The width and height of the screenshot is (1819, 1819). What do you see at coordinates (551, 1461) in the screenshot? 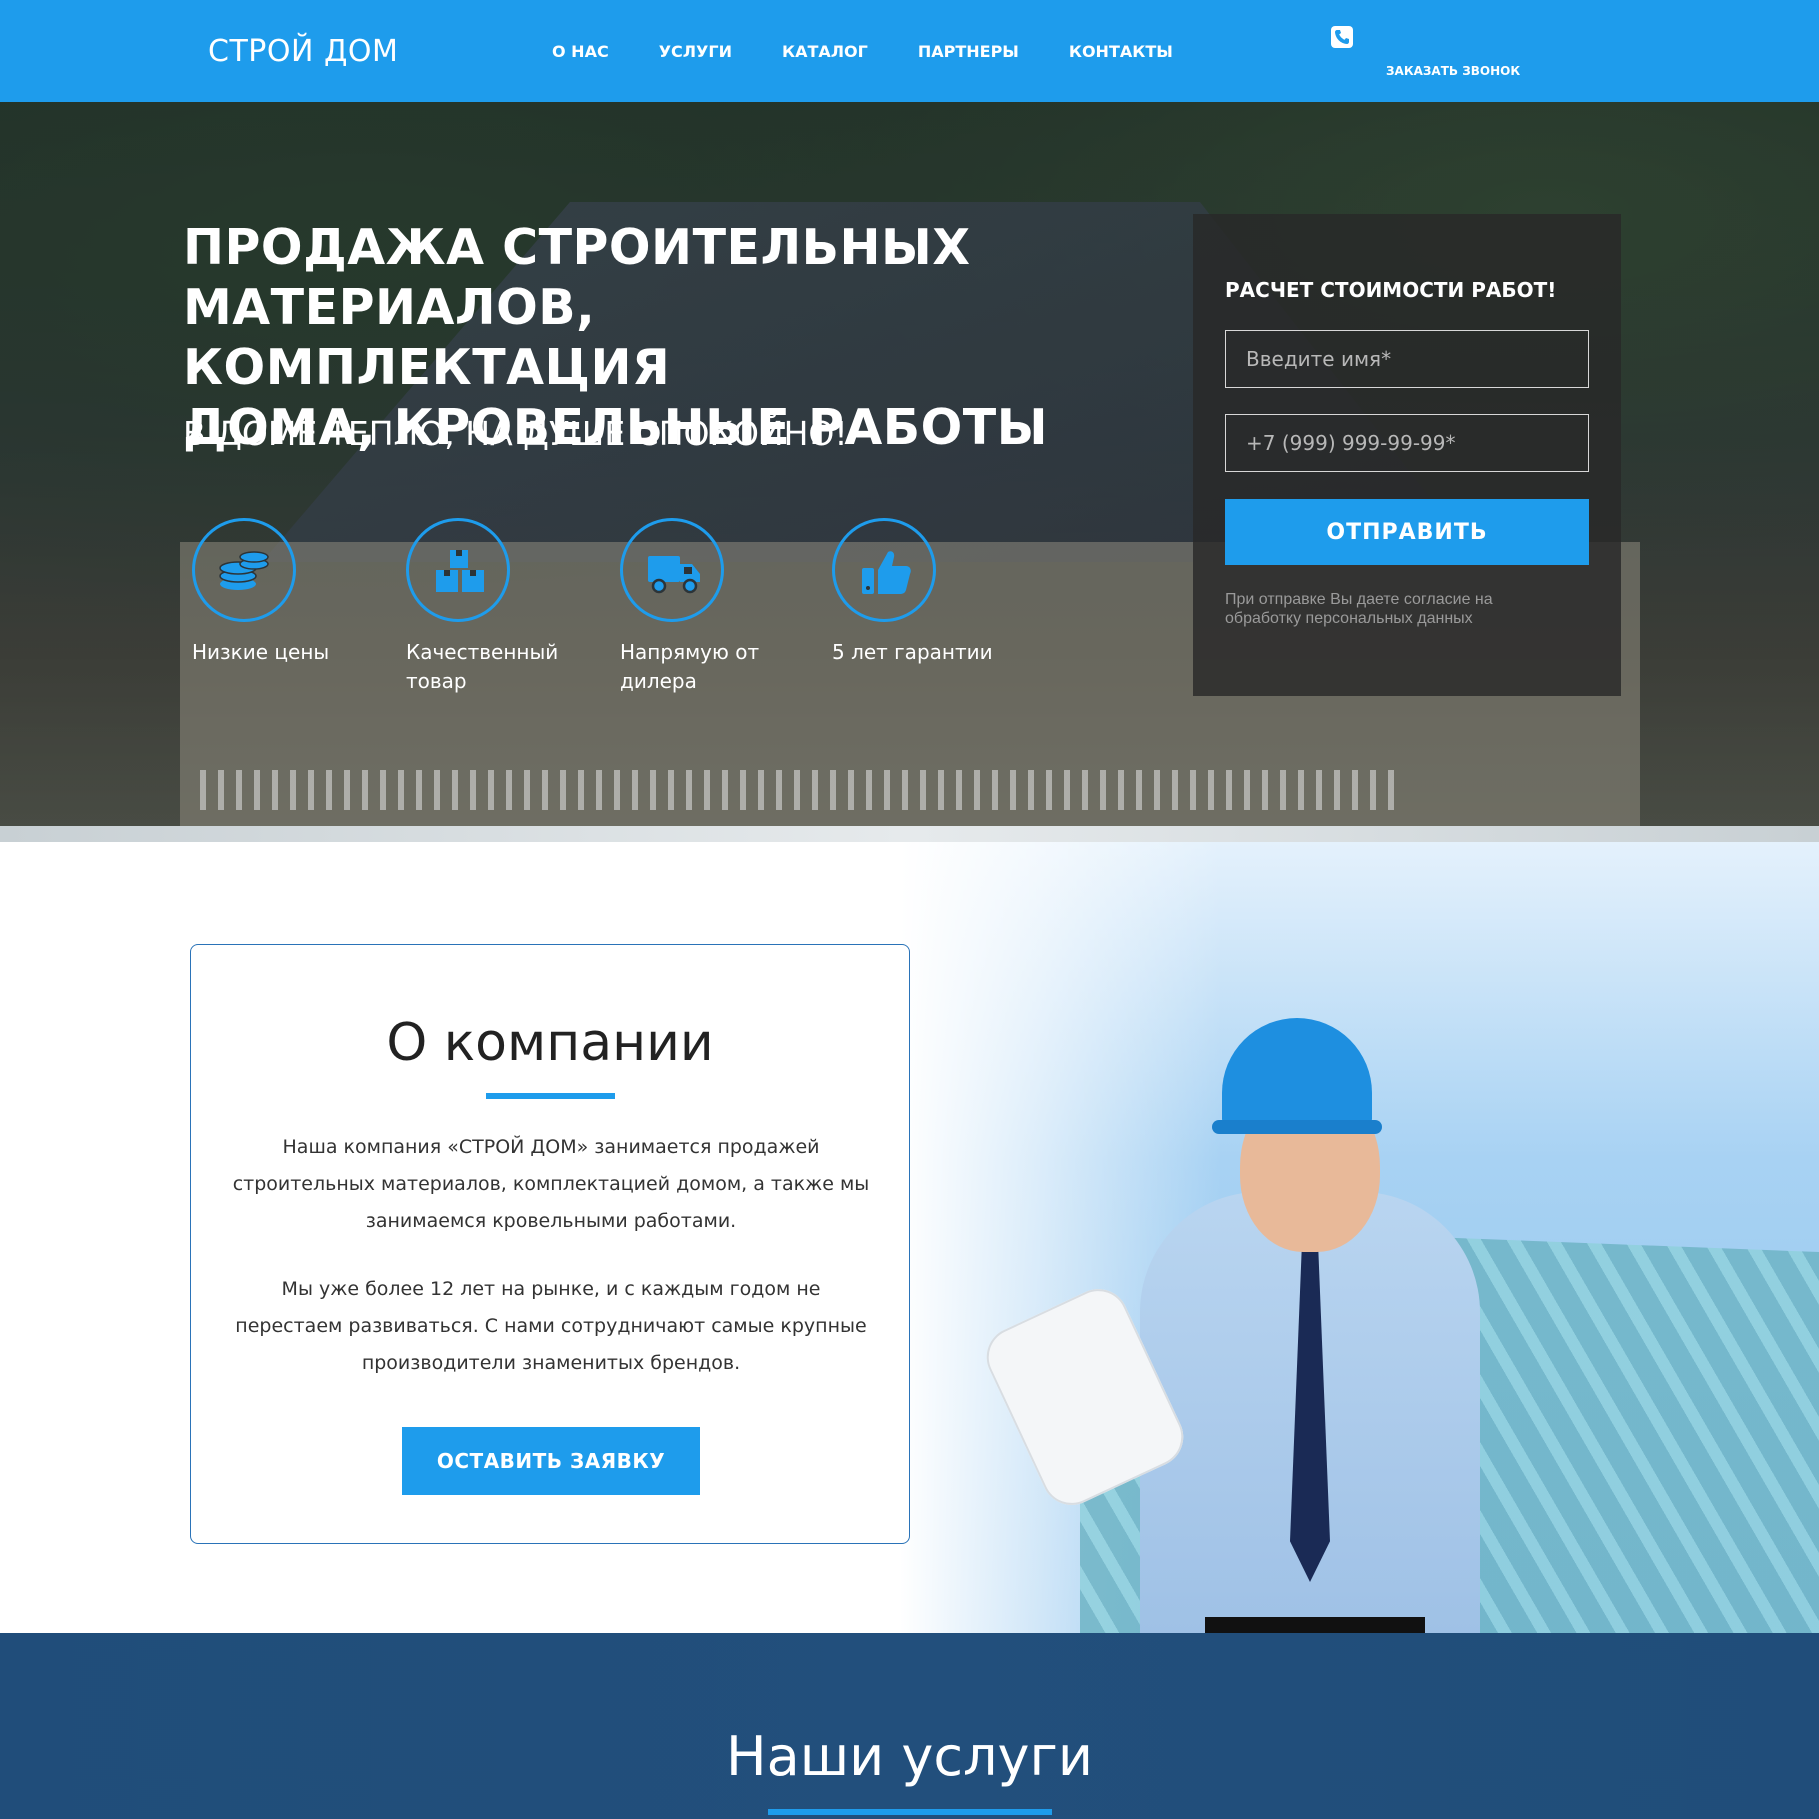
I see `leave-request-button: ОСТАВИТЬ ЗАЯВКУ` at bounding box center [551, 1461].